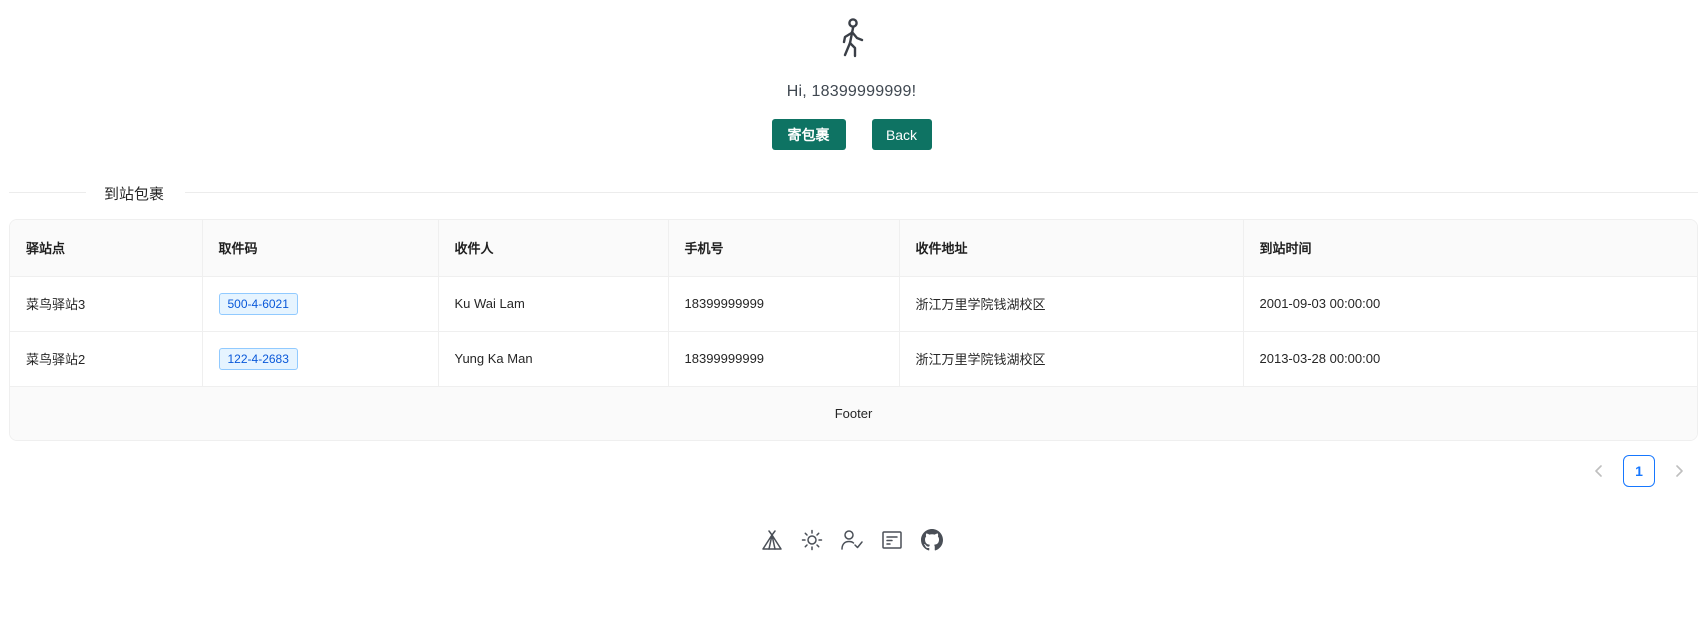  Describe the element at coordinates (106, 359) in the screenshot. I see `cell-station: 菜鸟驿站2` at that location.